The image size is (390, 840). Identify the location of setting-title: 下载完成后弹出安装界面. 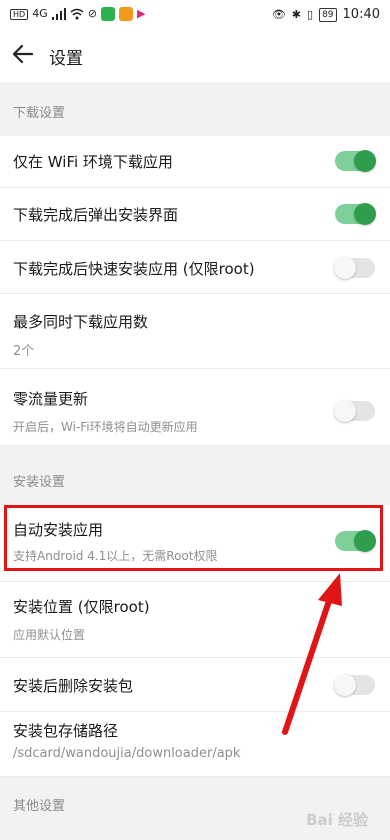
(96, 215).